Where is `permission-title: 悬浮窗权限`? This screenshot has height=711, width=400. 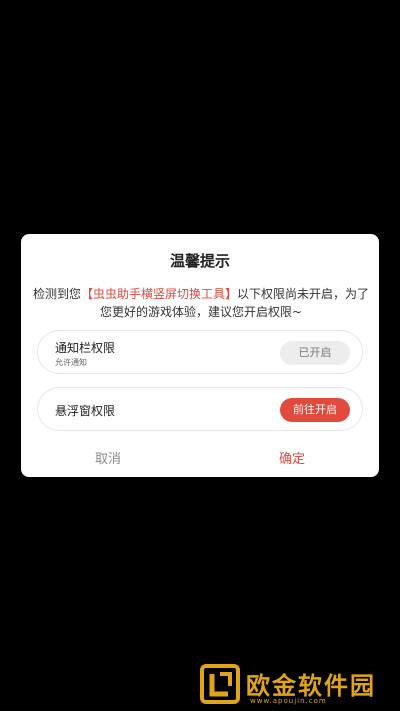 permission-title: 悬浮窗权限 is located at coordinates (85, 411).